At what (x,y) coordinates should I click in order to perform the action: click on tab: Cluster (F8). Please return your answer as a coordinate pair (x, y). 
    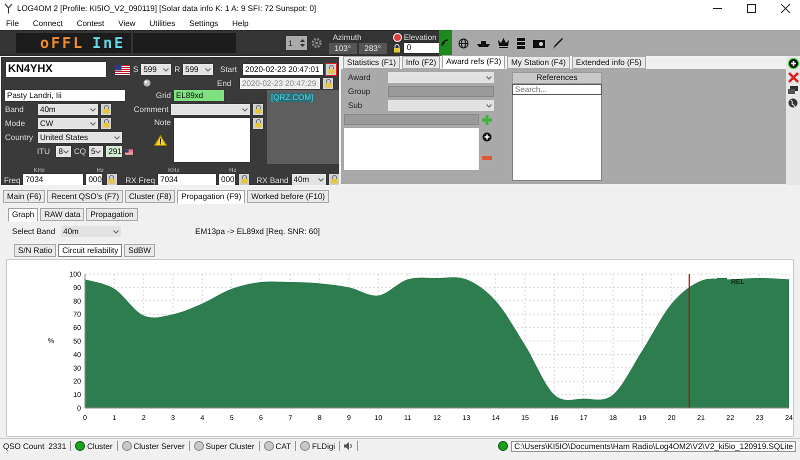
    Looking at the image, I should click on (150, 196).